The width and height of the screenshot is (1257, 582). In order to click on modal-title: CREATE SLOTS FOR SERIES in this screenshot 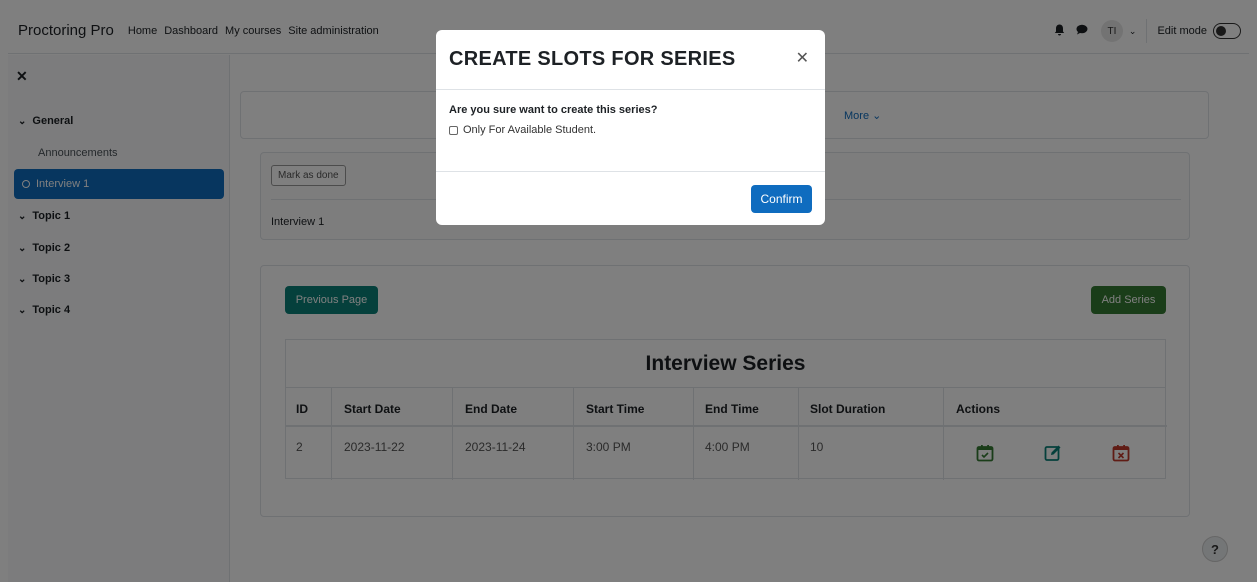, I will do `click(592, 59)`.